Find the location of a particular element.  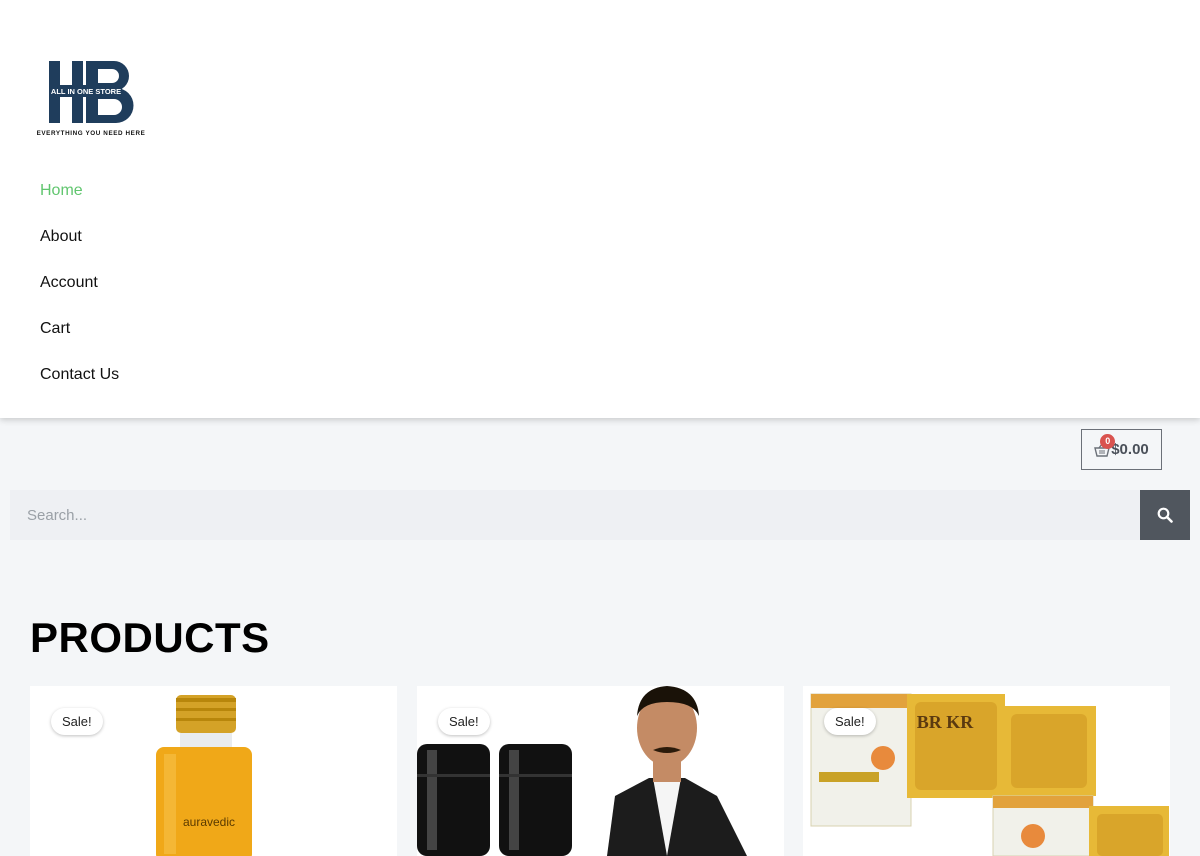

product-label-br-kr: BR KR is located at coordinates (946, 722).